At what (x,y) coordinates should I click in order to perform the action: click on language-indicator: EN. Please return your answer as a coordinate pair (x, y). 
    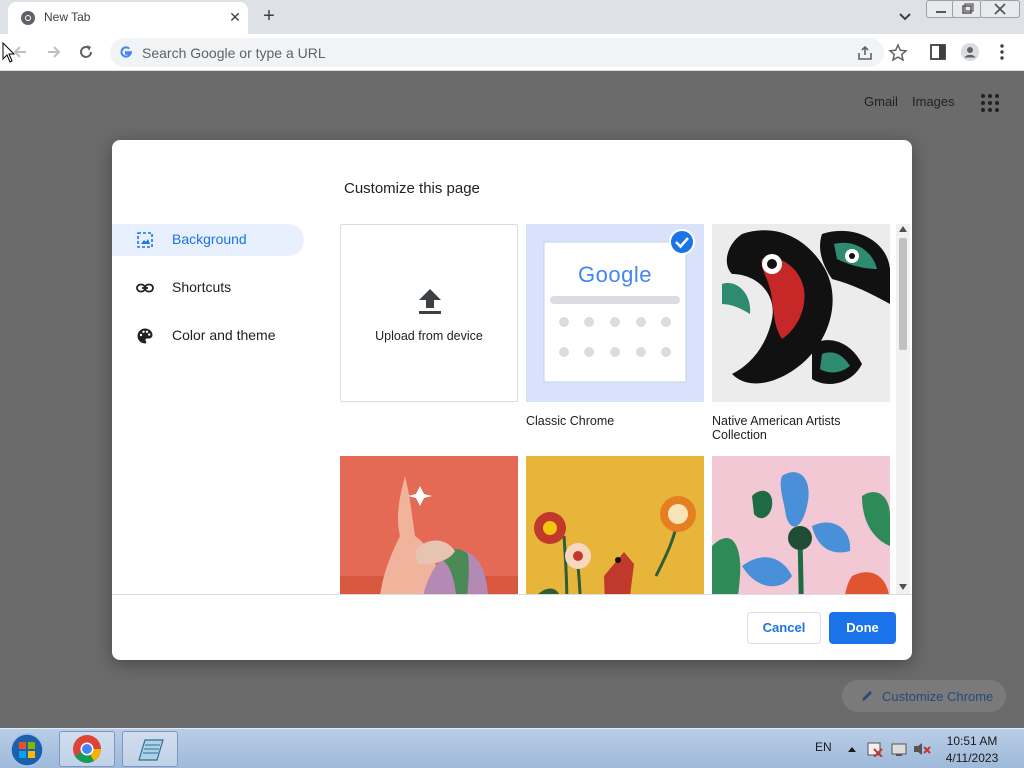
    Looking at the image, I should click on (823, 747).